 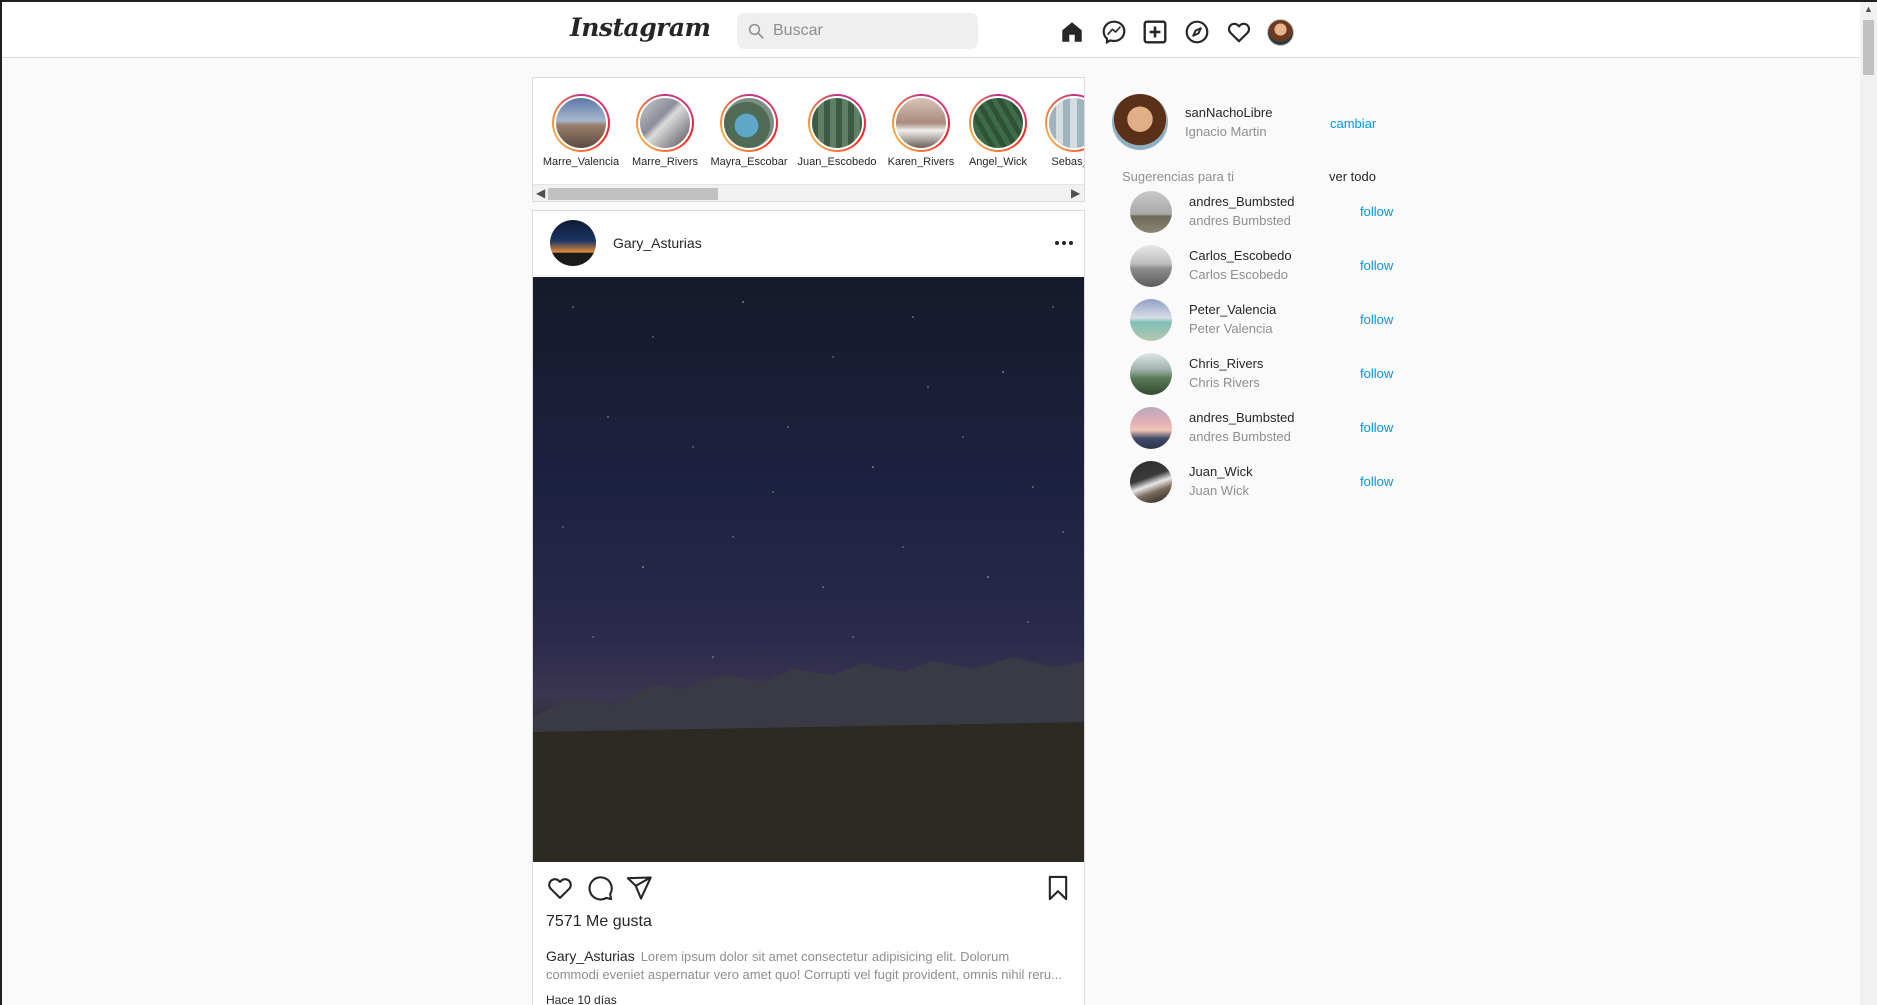 I want to click on see-all-link: ver todo, so click(x=1352, y=176).